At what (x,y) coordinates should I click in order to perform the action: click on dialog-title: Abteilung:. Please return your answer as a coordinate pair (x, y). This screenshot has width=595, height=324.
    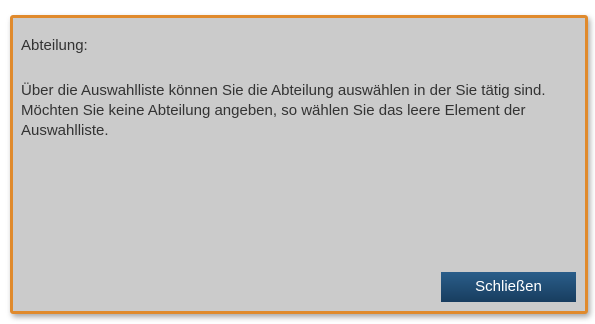
    Looking at the image, I should click on (54, 45).